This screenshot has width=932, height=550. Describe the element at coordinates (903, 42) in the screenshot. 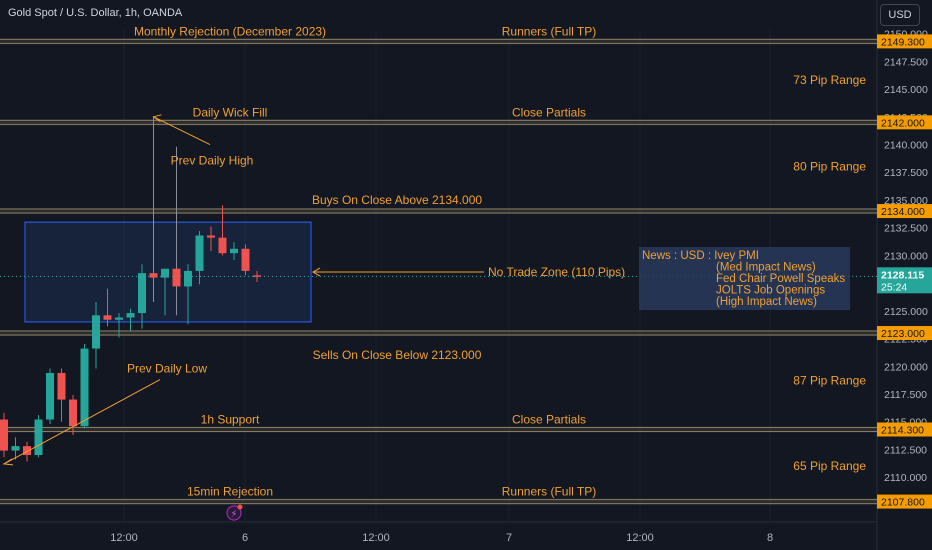

I see `level-price-label: 2149.300` at that location.